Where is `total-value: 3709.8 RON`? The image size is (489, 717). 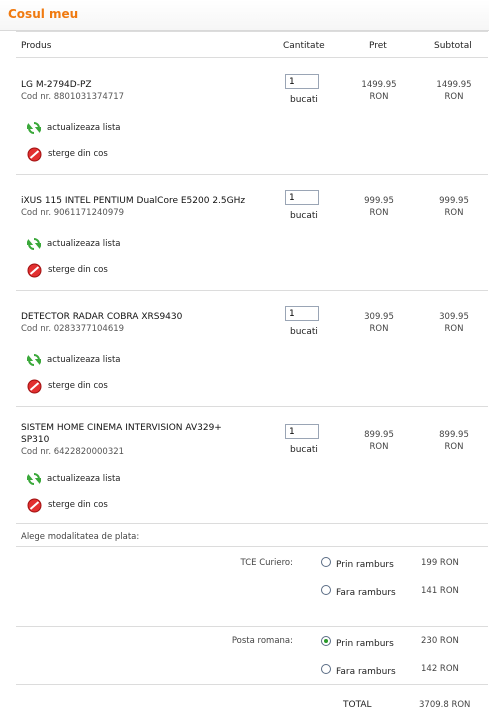
total-value: 3709.8 RON is located at coordinates (445, 705).